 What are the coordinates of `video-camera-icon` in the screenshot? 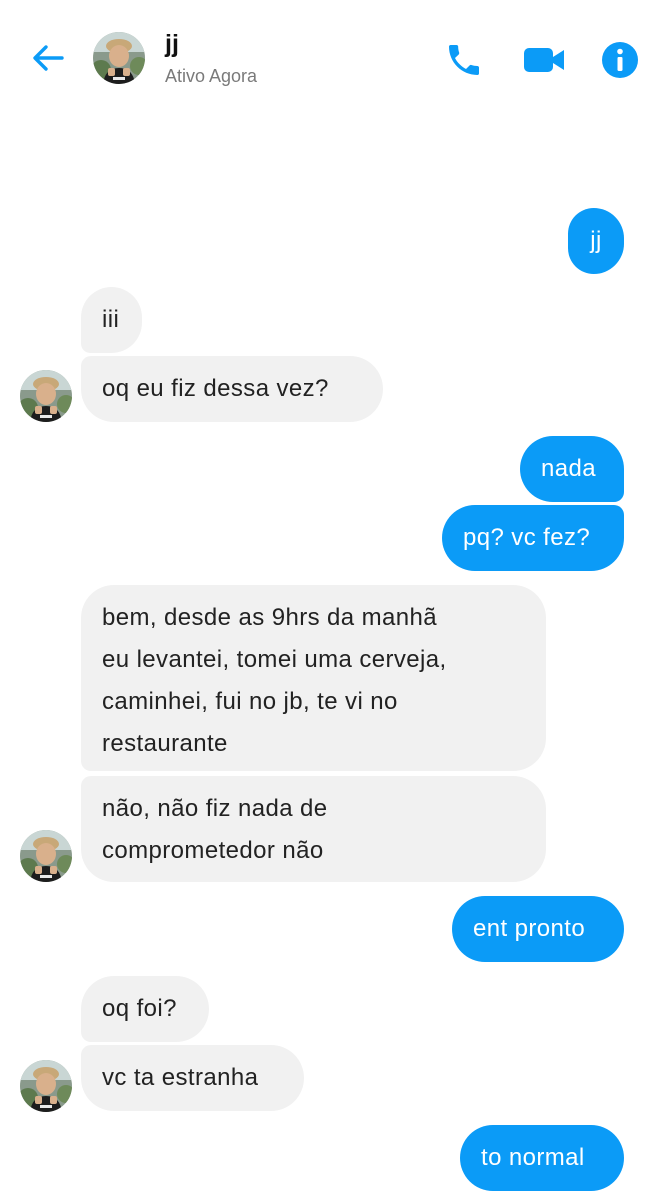 It's located at (544, 60).